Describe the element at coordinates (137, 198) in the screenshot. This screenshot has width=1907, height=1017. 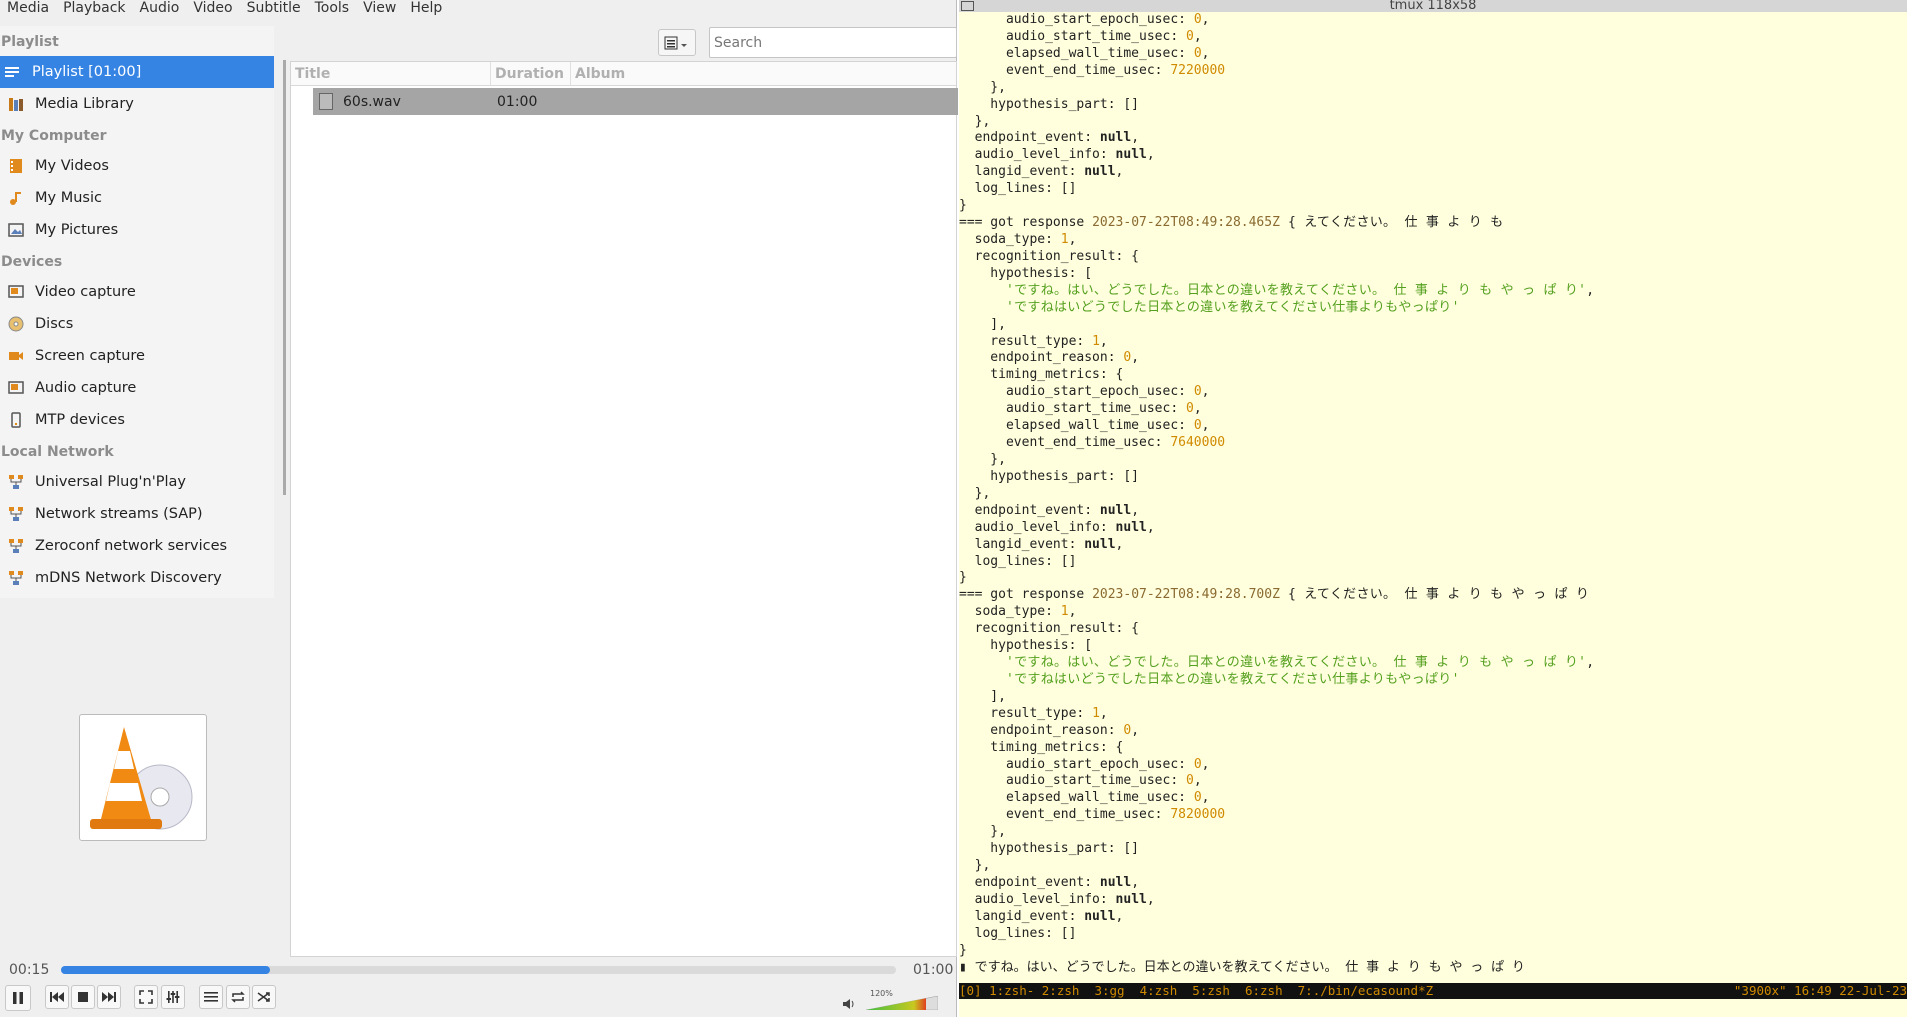
I see `sidebar-item-my-music: My Music` at that location.